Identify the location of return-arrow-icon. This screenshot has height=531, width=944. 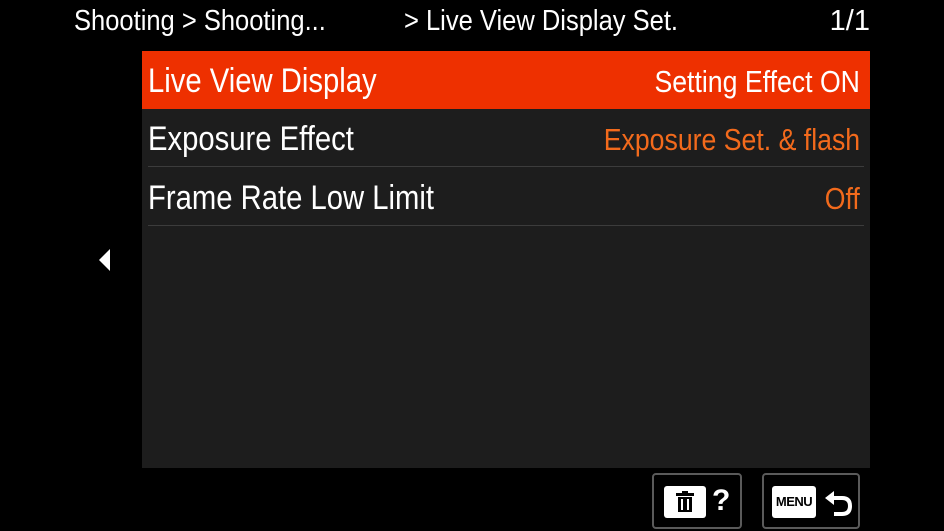
(839, 503).